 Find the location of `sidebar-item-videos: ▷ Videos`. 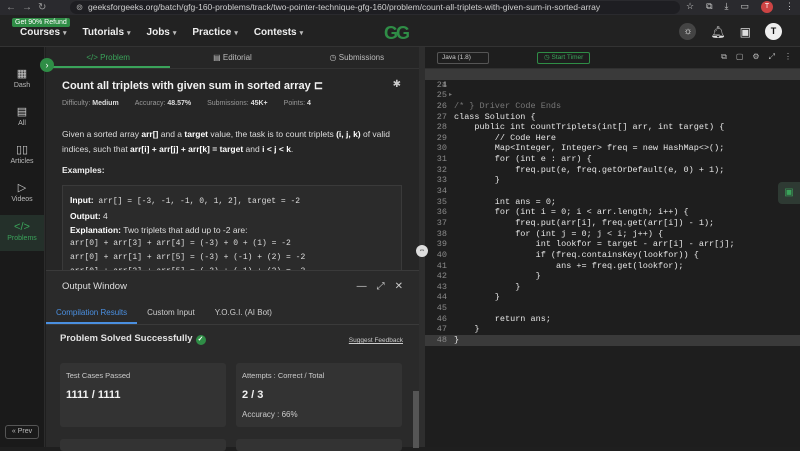

sidebar-item-videos: ▷ Videos is located at coordinates (22, 194).